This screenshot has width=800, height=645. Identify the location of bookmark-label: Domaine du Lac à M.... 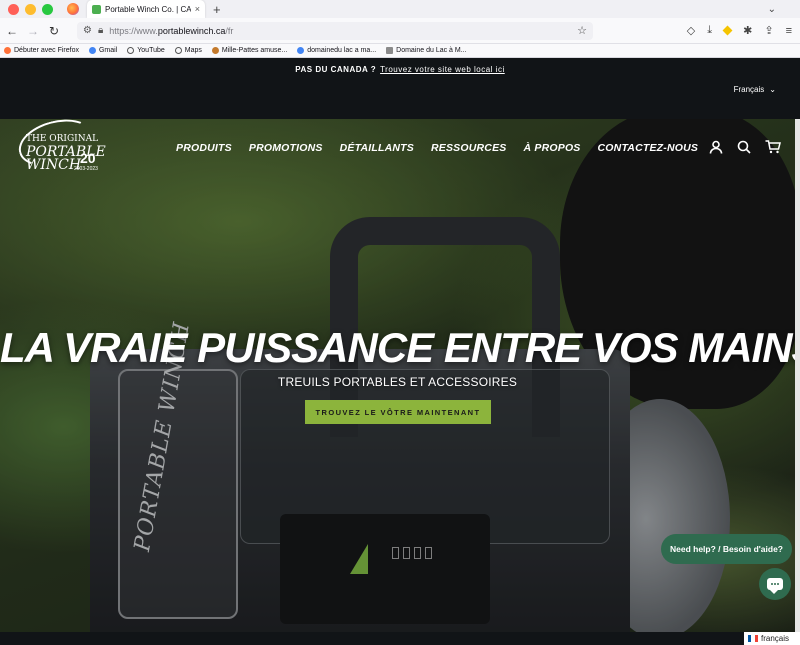
(431, 50).